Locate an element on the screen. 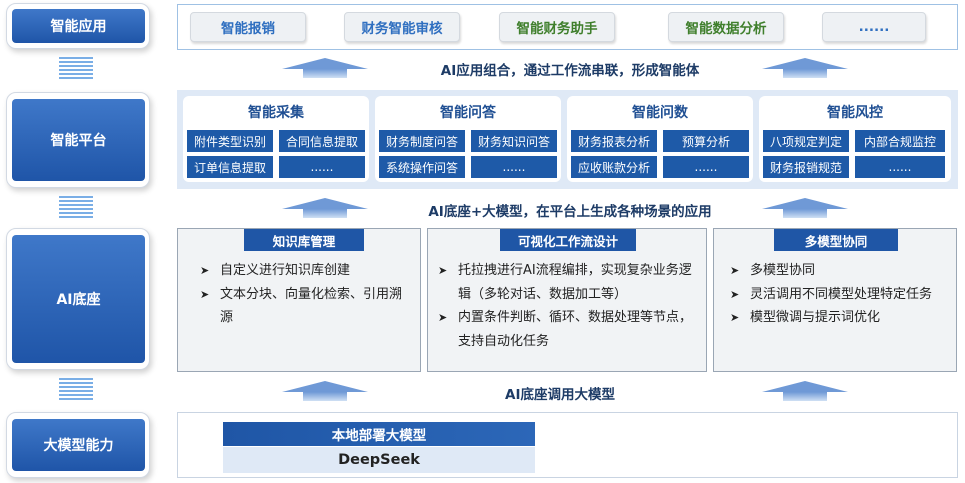 The height and width of the screenshot is (483, 965). chip: 财务报销规范 is located at coordinates (806, 167).